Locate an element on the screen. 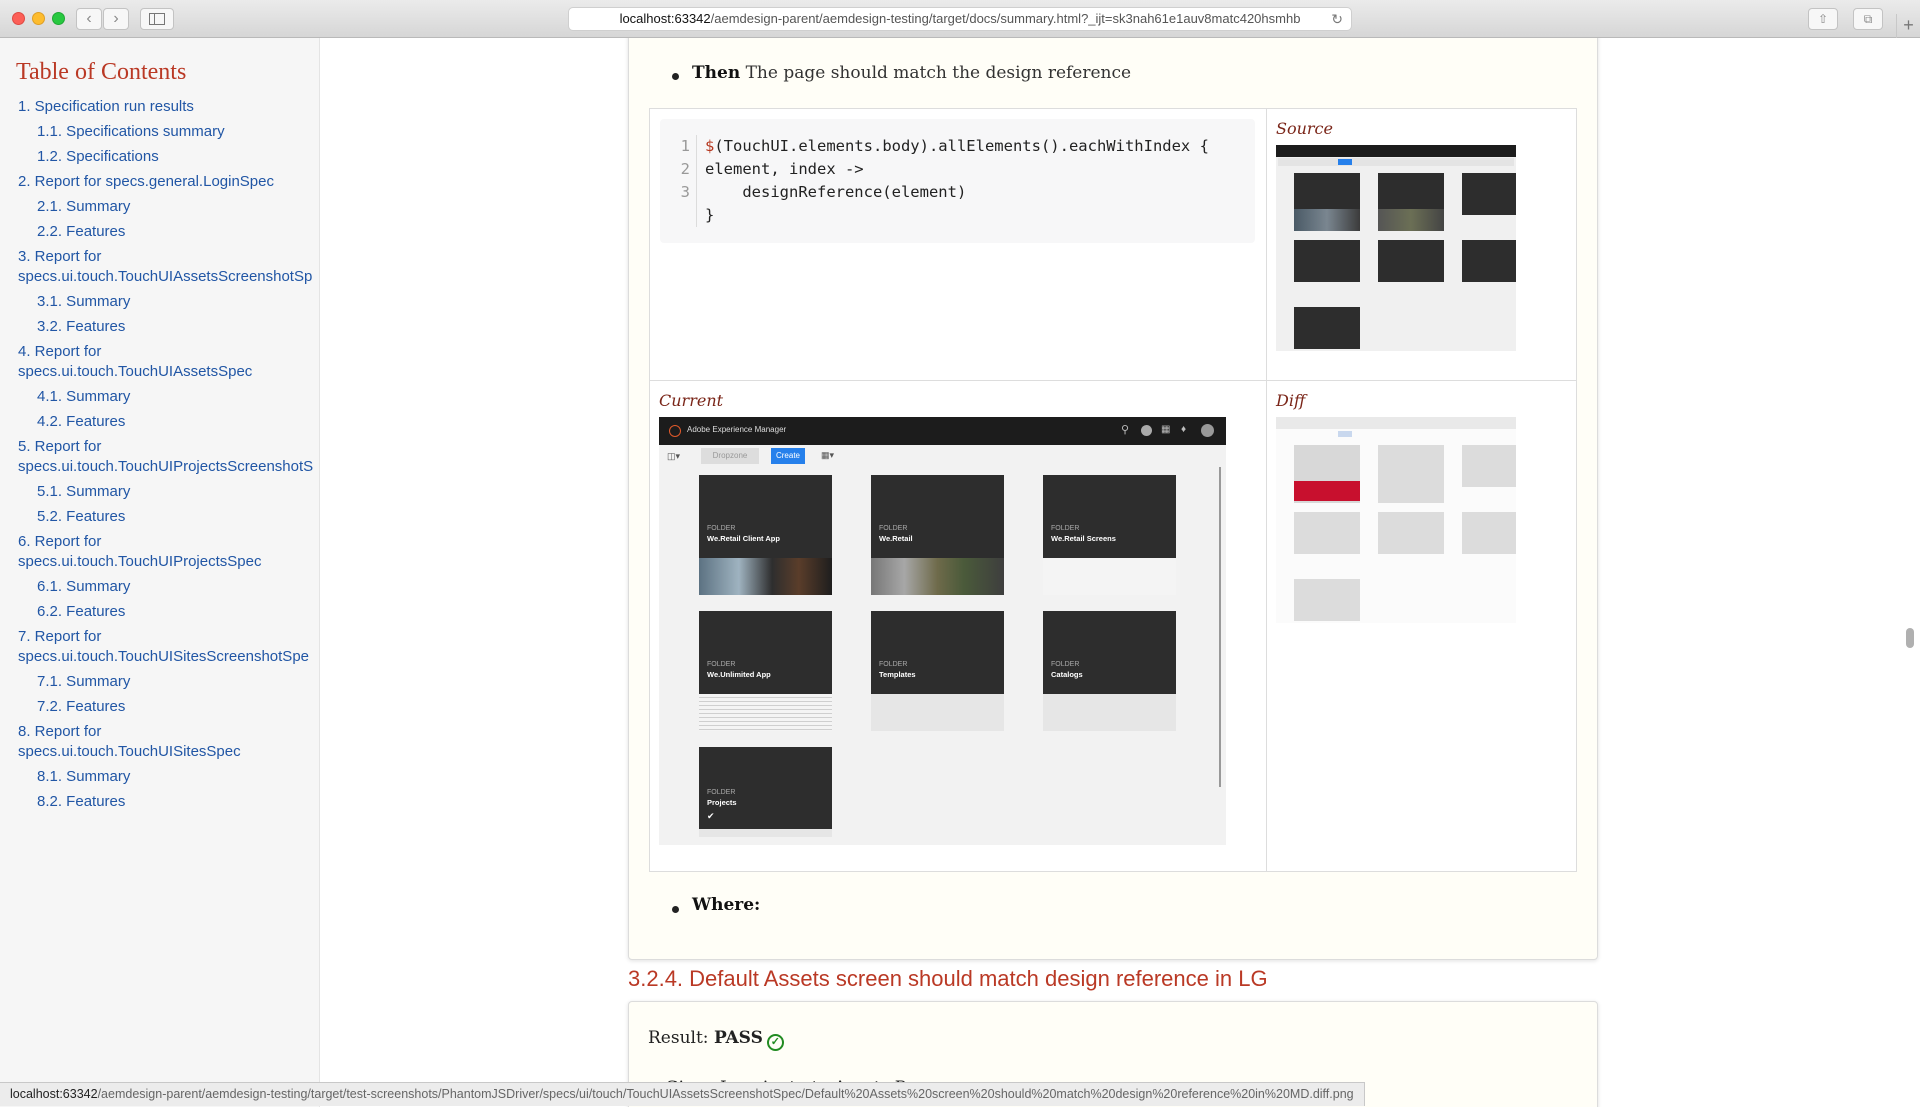  toc-item: specs.ui.touch.TouchUIAssetsScreenshotSp is located at coordinates (168, 277).